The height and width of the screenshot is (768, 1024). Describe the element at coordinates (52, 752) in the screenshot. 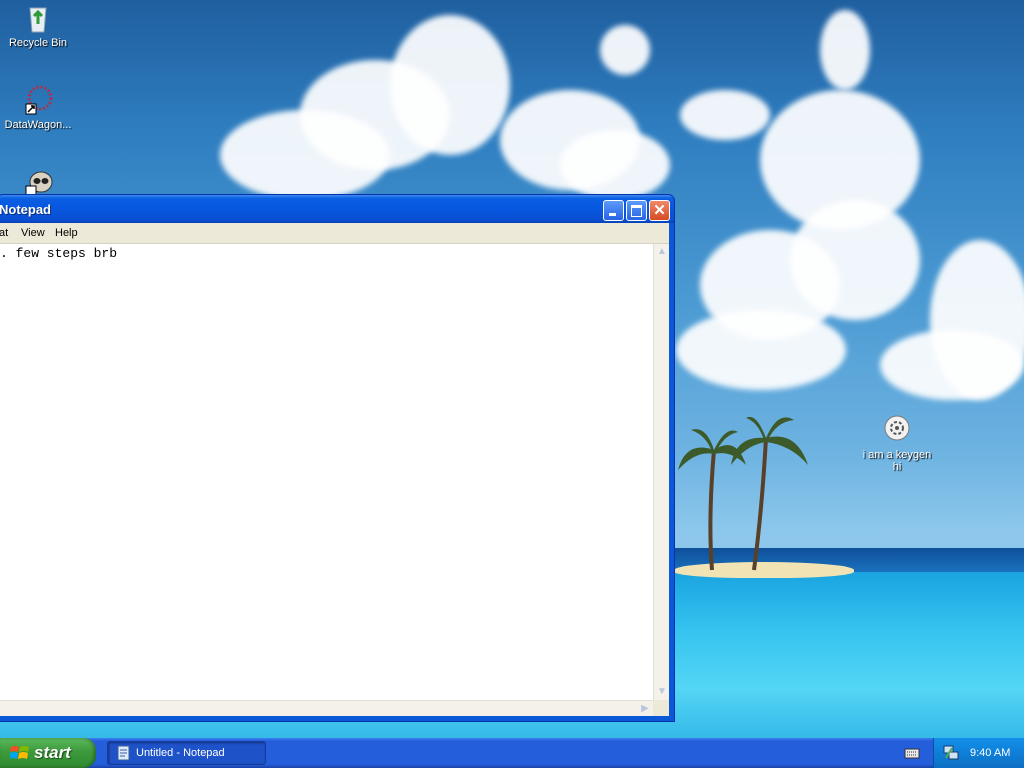

I see `start-label: start` at that location.